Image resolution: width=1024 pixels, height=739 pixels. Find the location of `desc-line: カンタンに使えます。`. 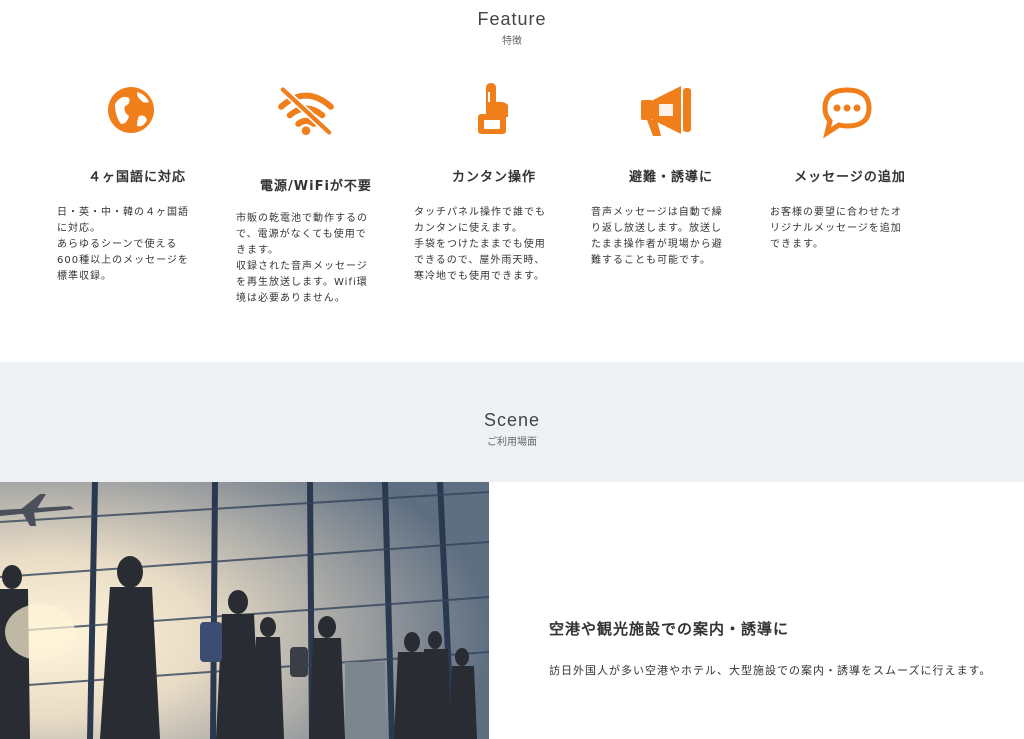

desc-line: カンタンに使えます。 is located at coordinates (468, 228).